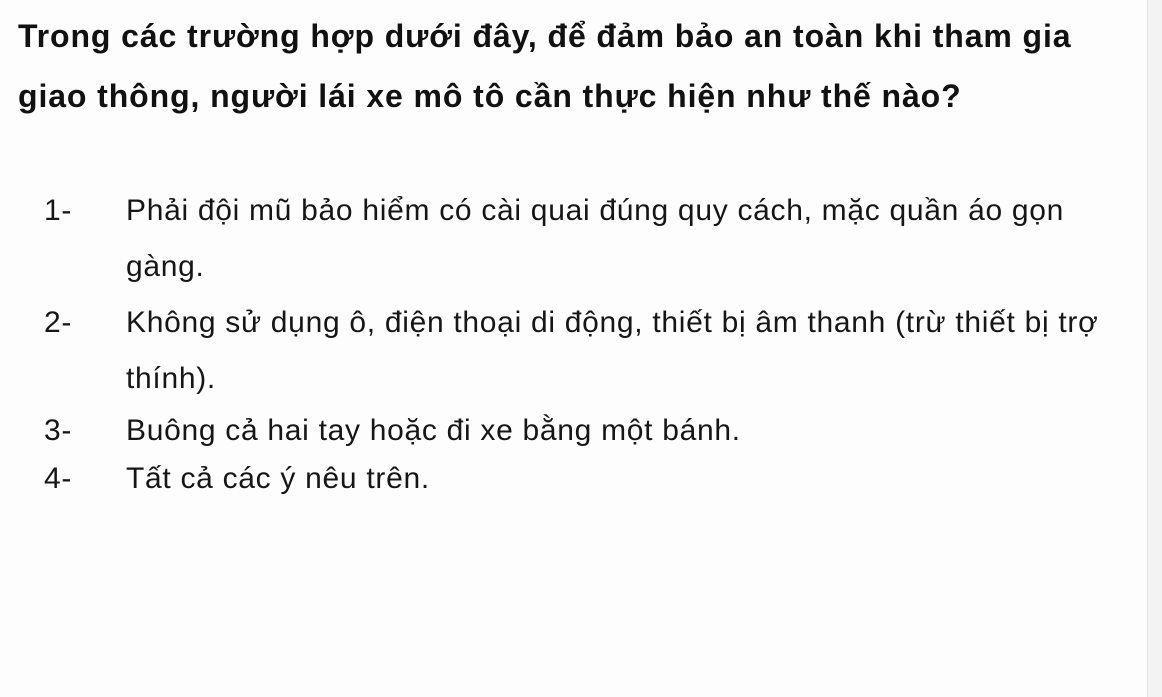 This screenshot has height=697, width=1162. I want to click on right-edge-strip, so click(1154, 348).